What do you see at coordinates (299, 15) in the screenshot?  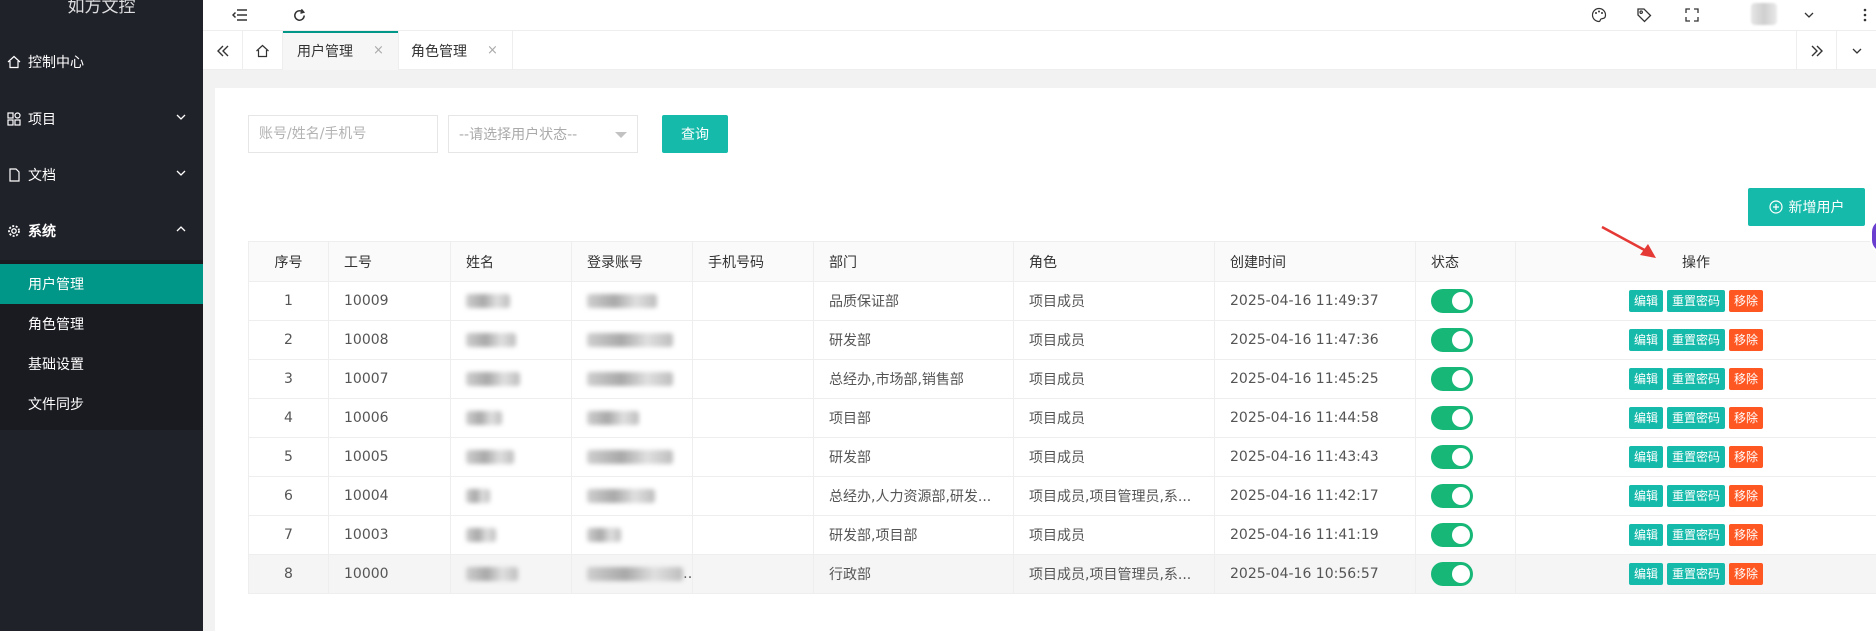 I see `refresh-icon` at bounding box center [299, 15].